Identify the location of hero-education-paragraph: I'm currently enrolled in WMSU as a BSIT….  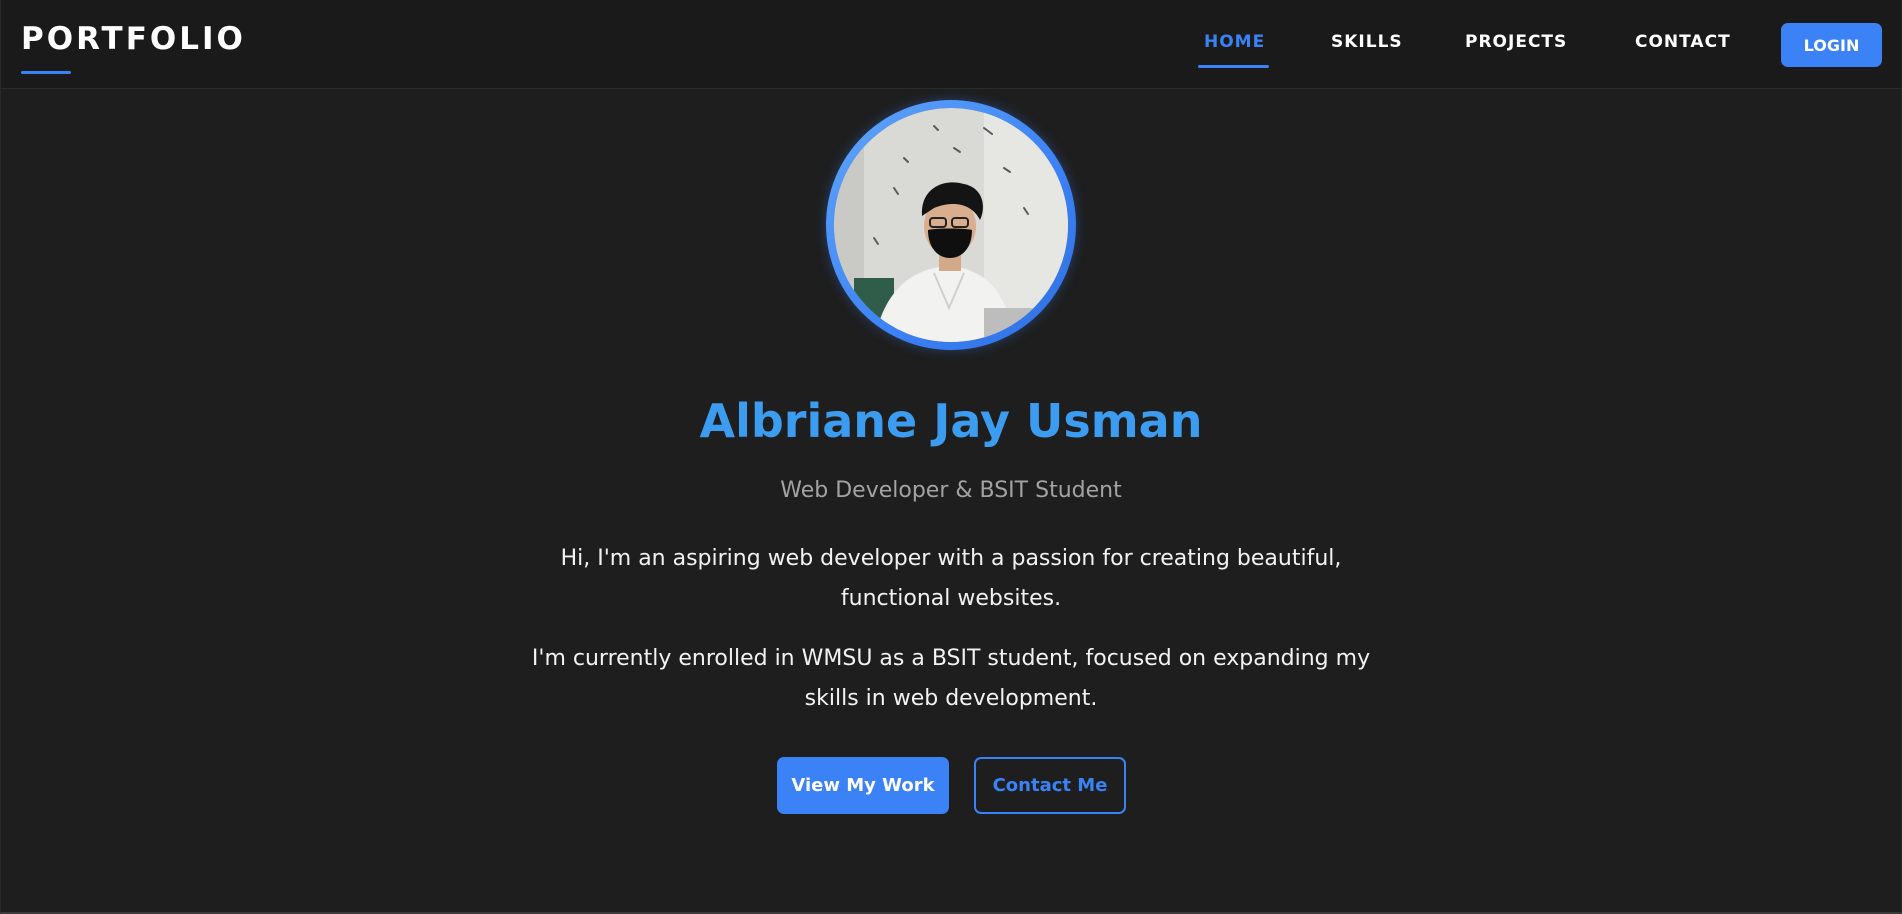
(951, 678).